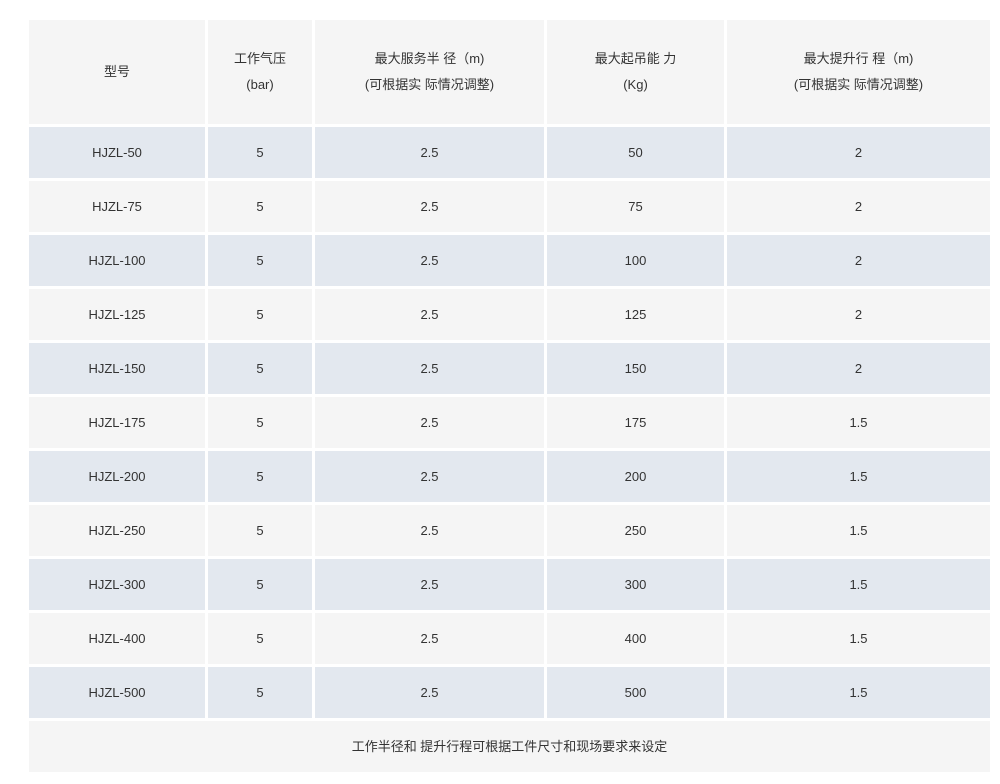  What do you see at coordinates (429, 72) in the screenshot?
I see `header-radius: 最大服务半 径（m) (可根据实 际情况调整)` at bounding box center [429, 72].